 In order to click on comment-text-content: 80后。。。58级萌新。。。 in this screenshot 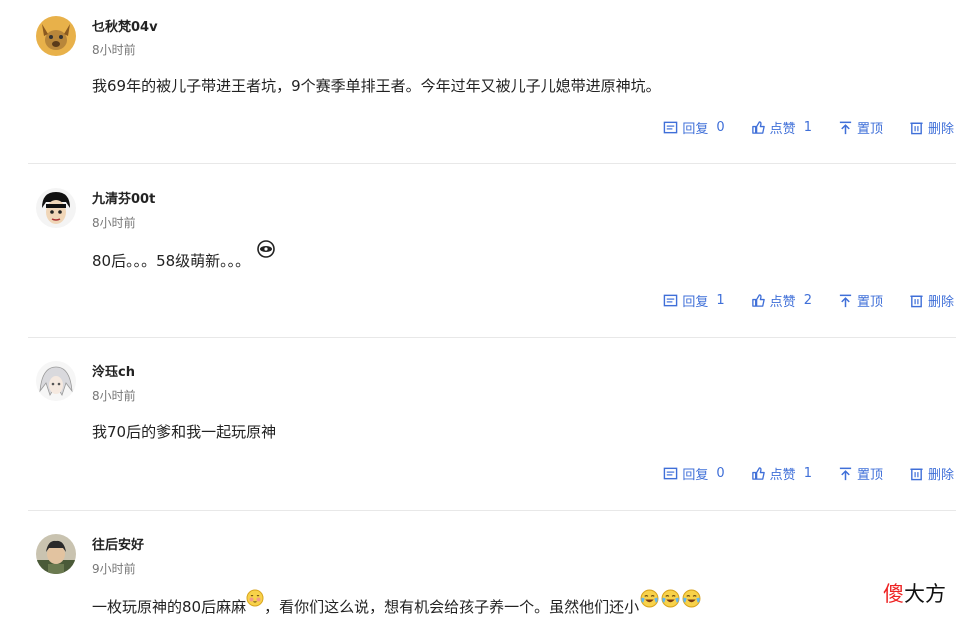, I will do `click(171, 261)`.